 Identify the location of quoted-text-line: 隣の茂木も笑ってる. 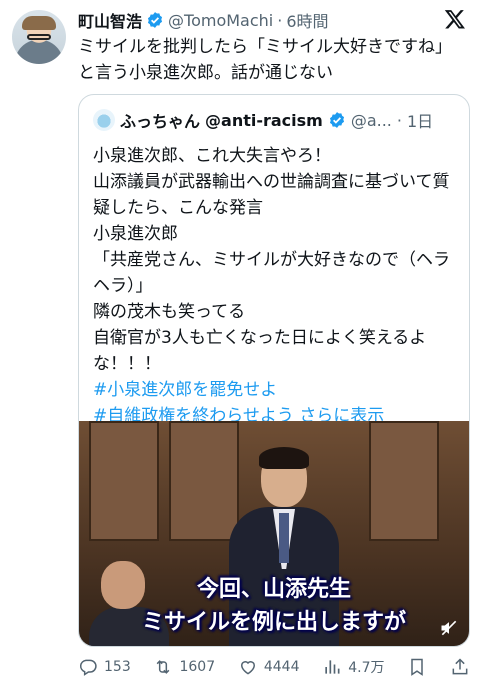
(169, 312).